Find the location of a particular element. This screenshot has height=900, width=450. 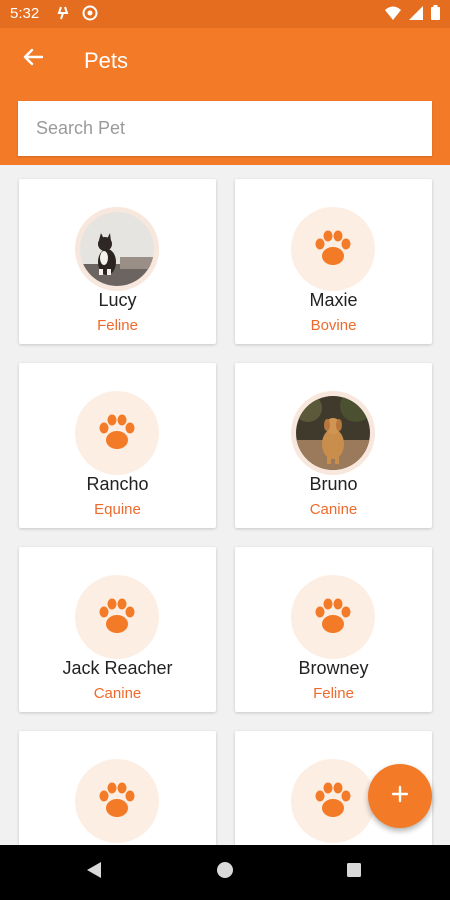

pet-name: Jack Reacher is located at coordinates (117, 668).